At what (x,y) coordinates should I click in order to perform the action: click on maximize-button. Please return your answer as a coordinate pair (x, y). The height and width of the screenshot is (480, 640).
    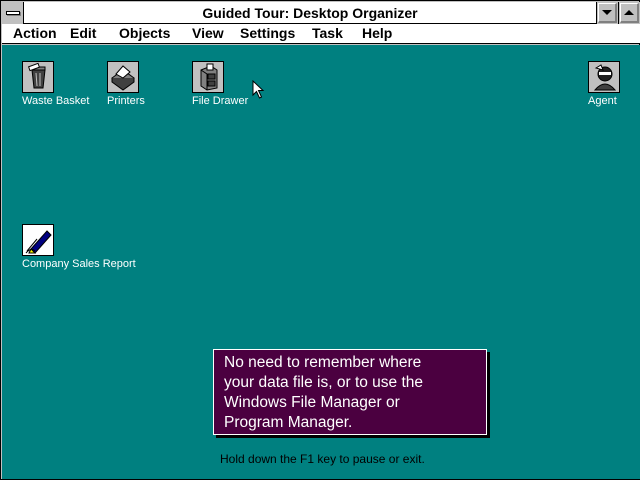
    Looking at the image, I should click on (629, 13).